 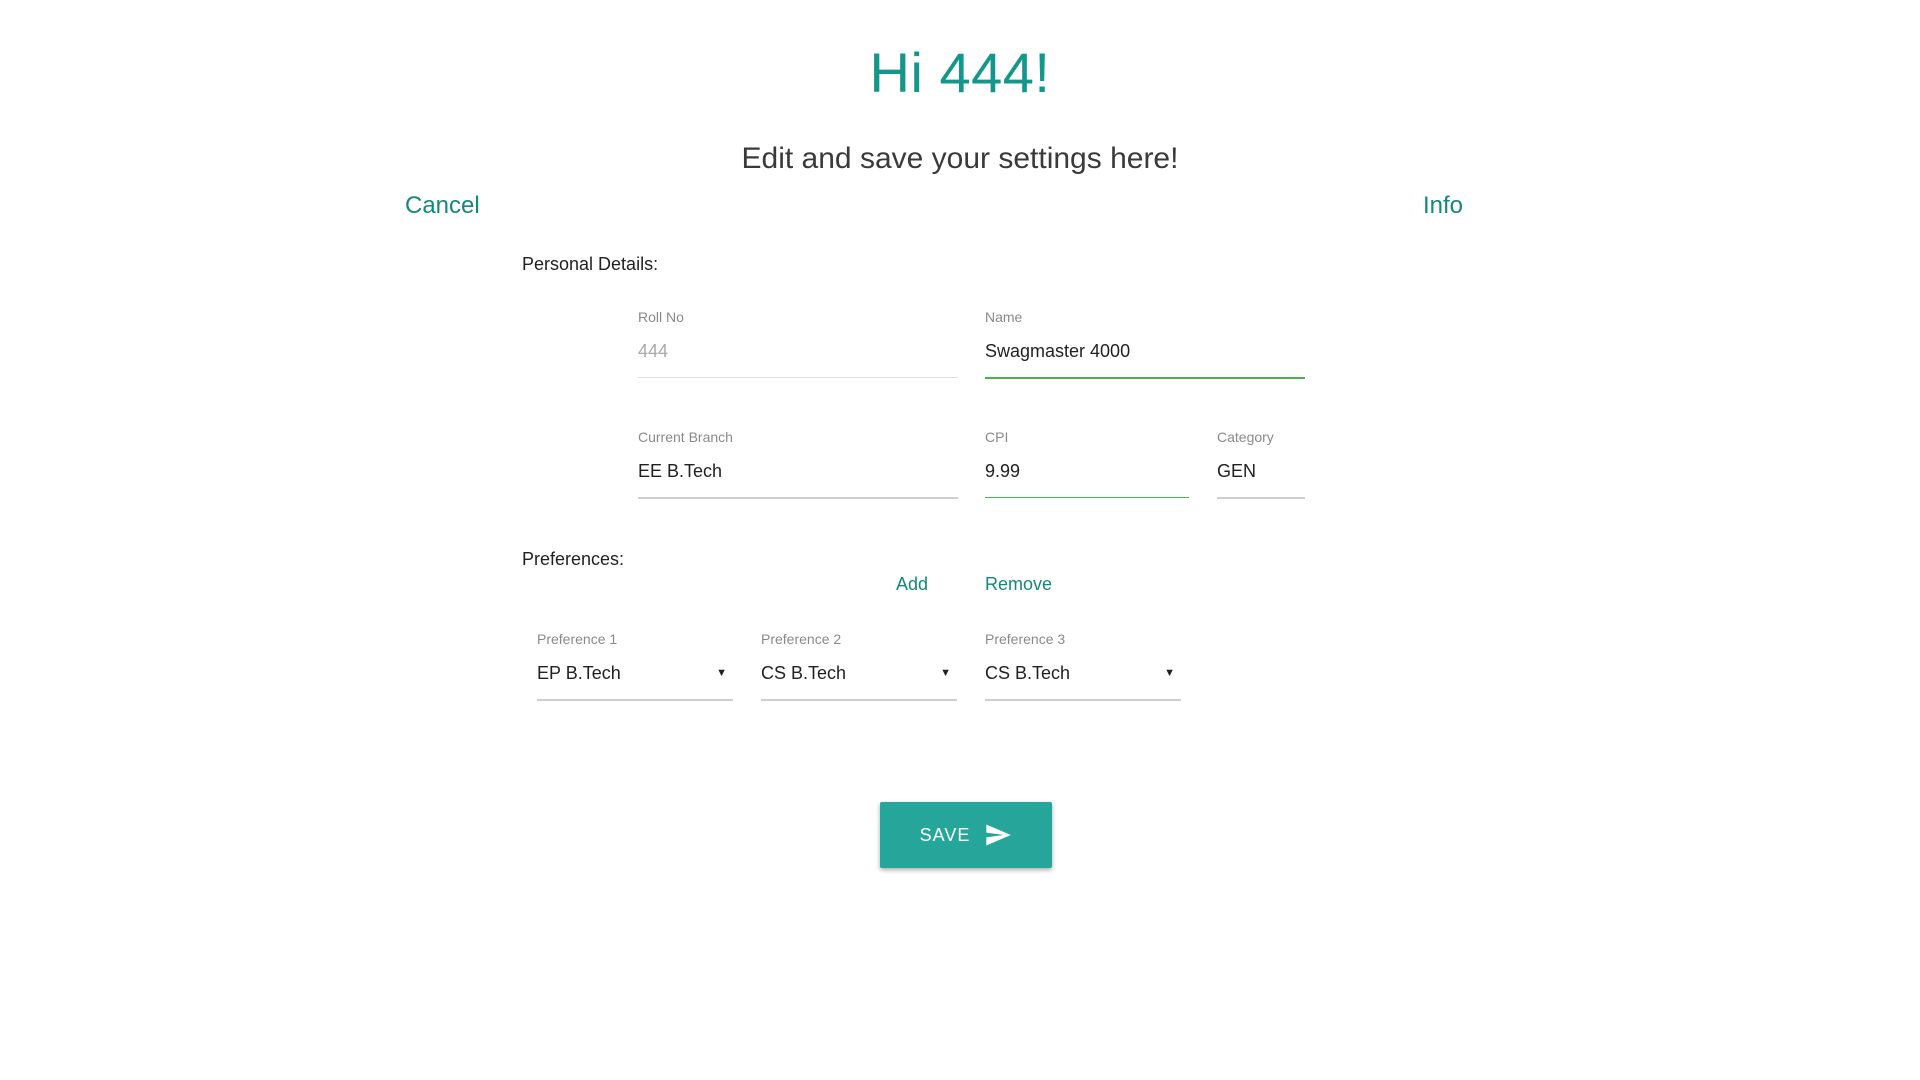 I want to click on preference-2-select: Preference 2 CS B.Tech ▼, so click(x=859, y=667).